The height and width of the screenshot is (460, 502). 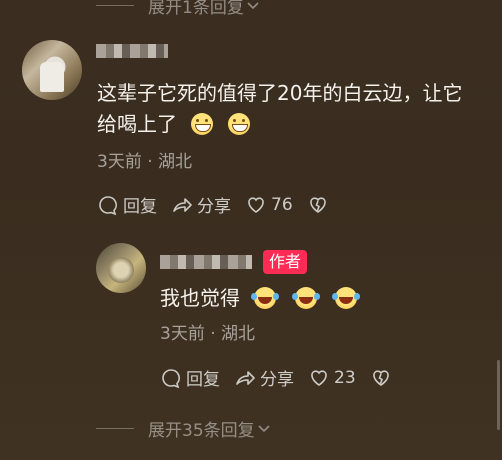 I want to click on comment-meta: 3天前 · 湖北, so click(x=145, y=162).